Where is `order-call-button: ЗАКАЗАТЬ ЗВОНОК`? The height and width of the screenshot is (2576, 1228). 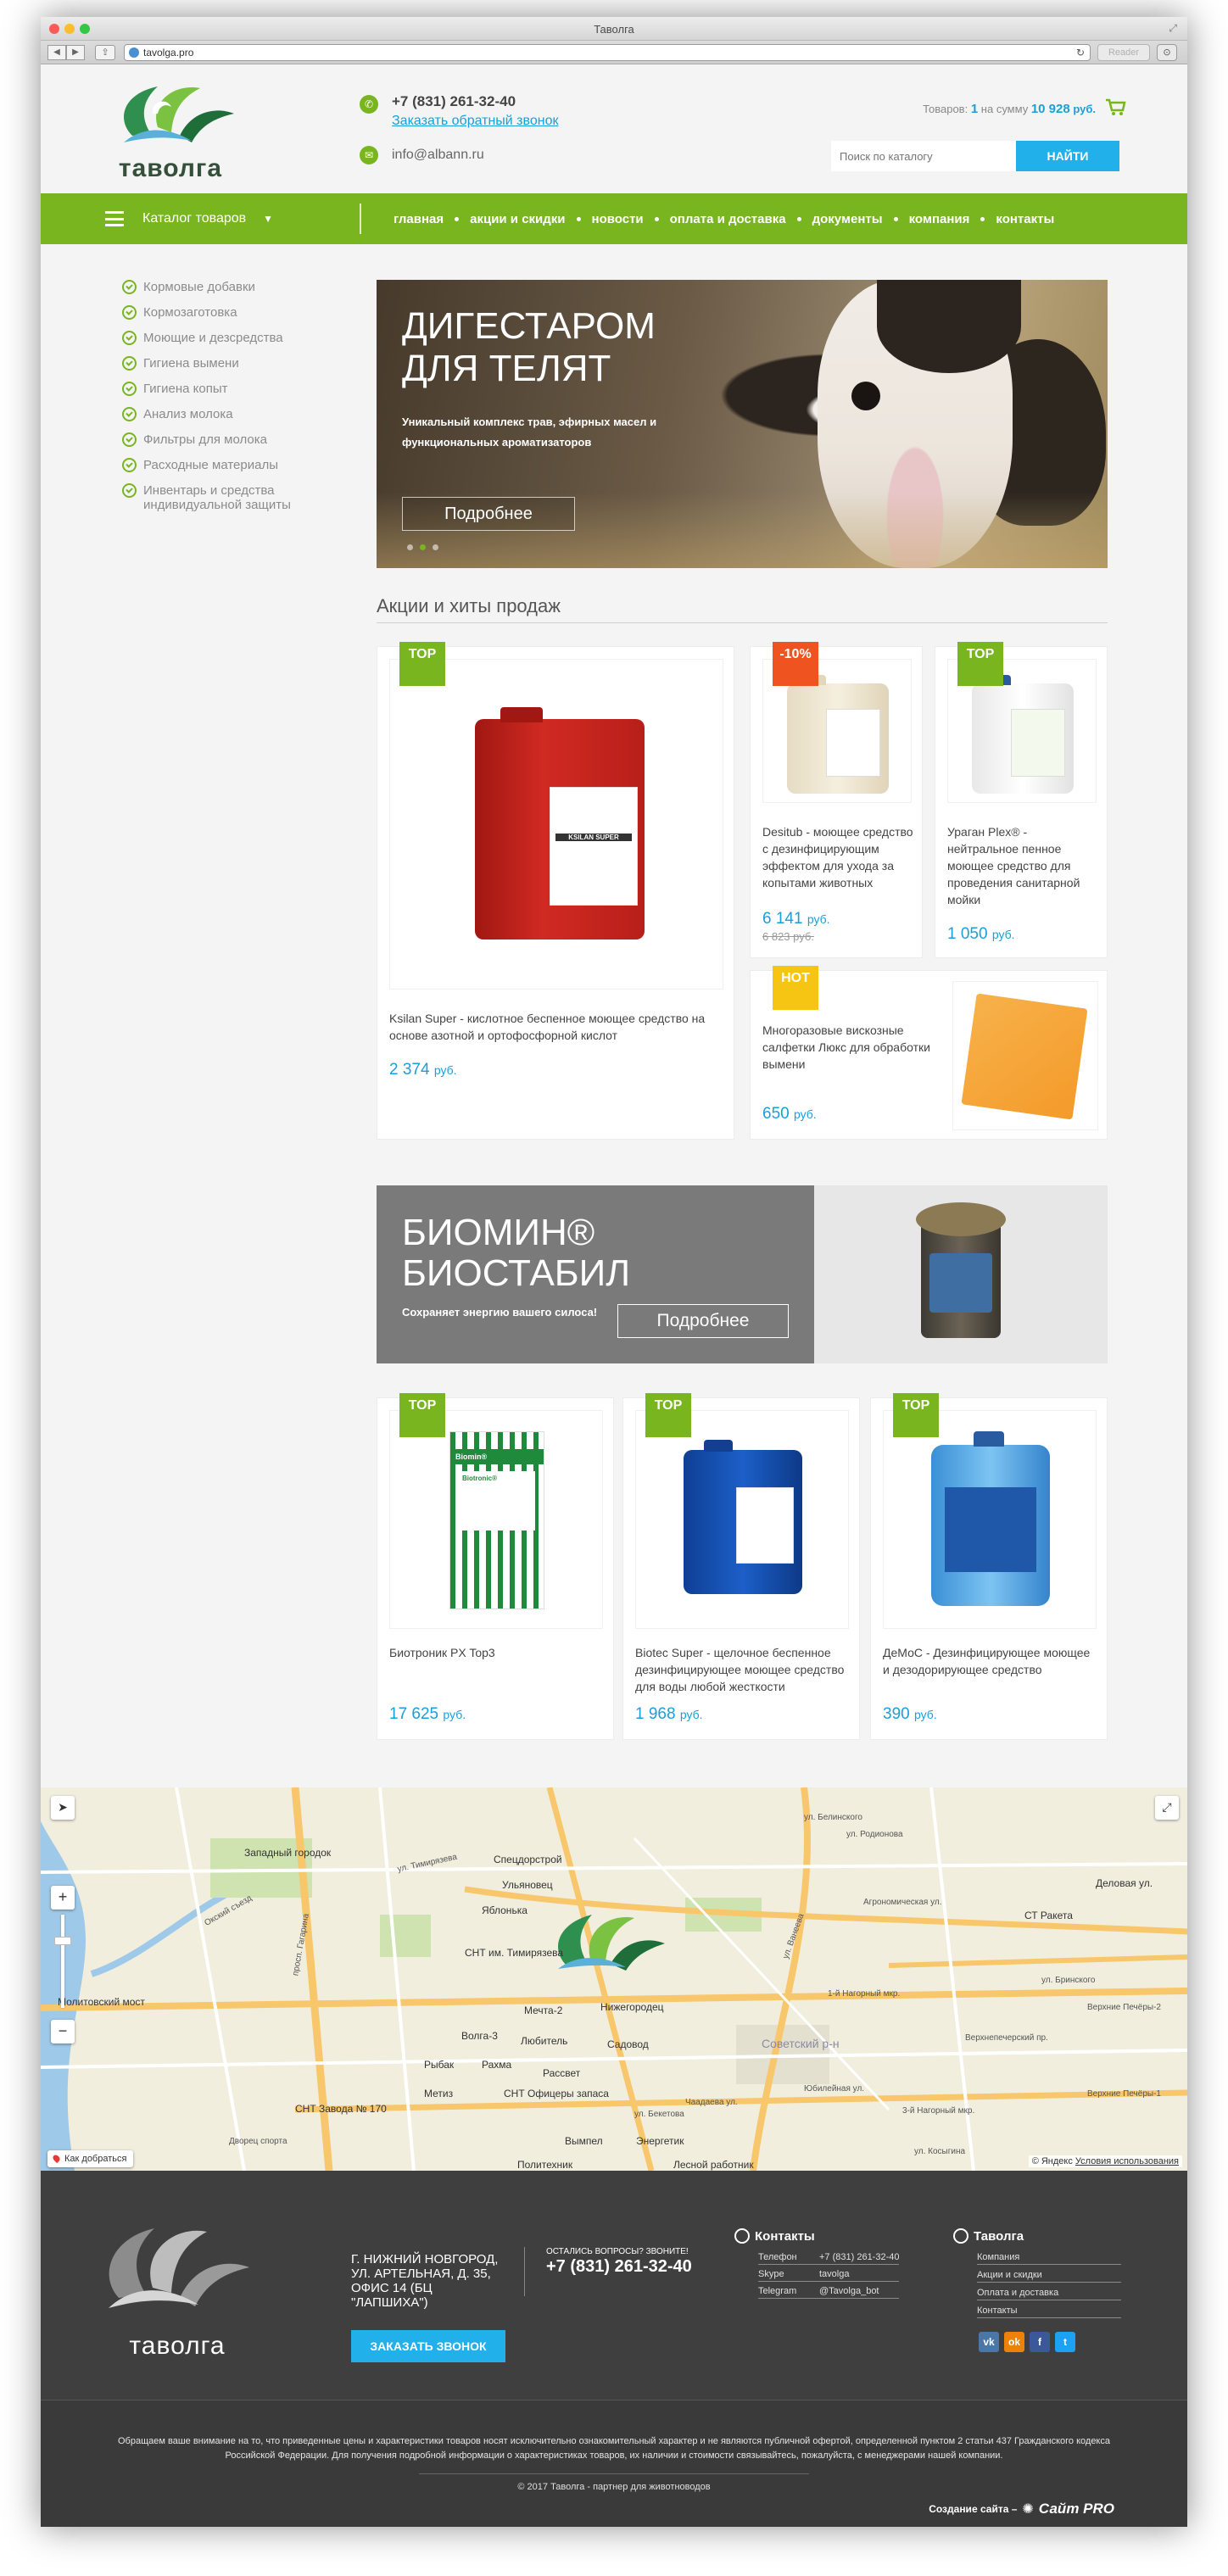
order-call-button: ЗАКАЗАТЬ ЗВОНОК is located at coordinates (428, 2346).